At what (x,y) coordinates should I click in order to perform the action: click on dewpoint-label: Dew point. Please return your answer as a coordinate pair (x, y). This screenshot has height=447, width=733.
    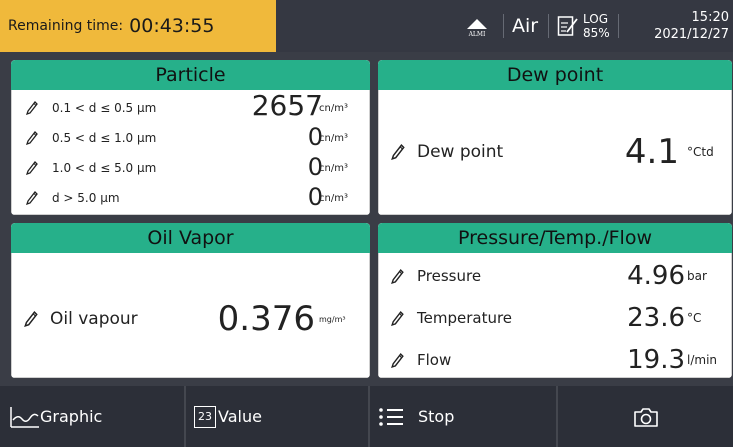
    Looking at the image, I should click on (460, 152).